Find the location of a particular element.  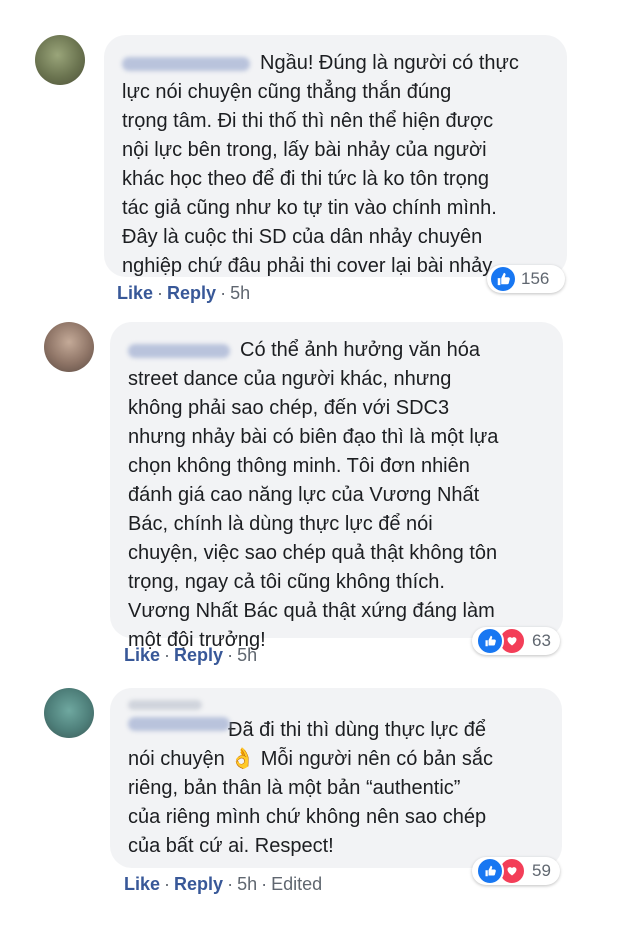

reaction-summary: 63 is located at coordinates (516, 641).